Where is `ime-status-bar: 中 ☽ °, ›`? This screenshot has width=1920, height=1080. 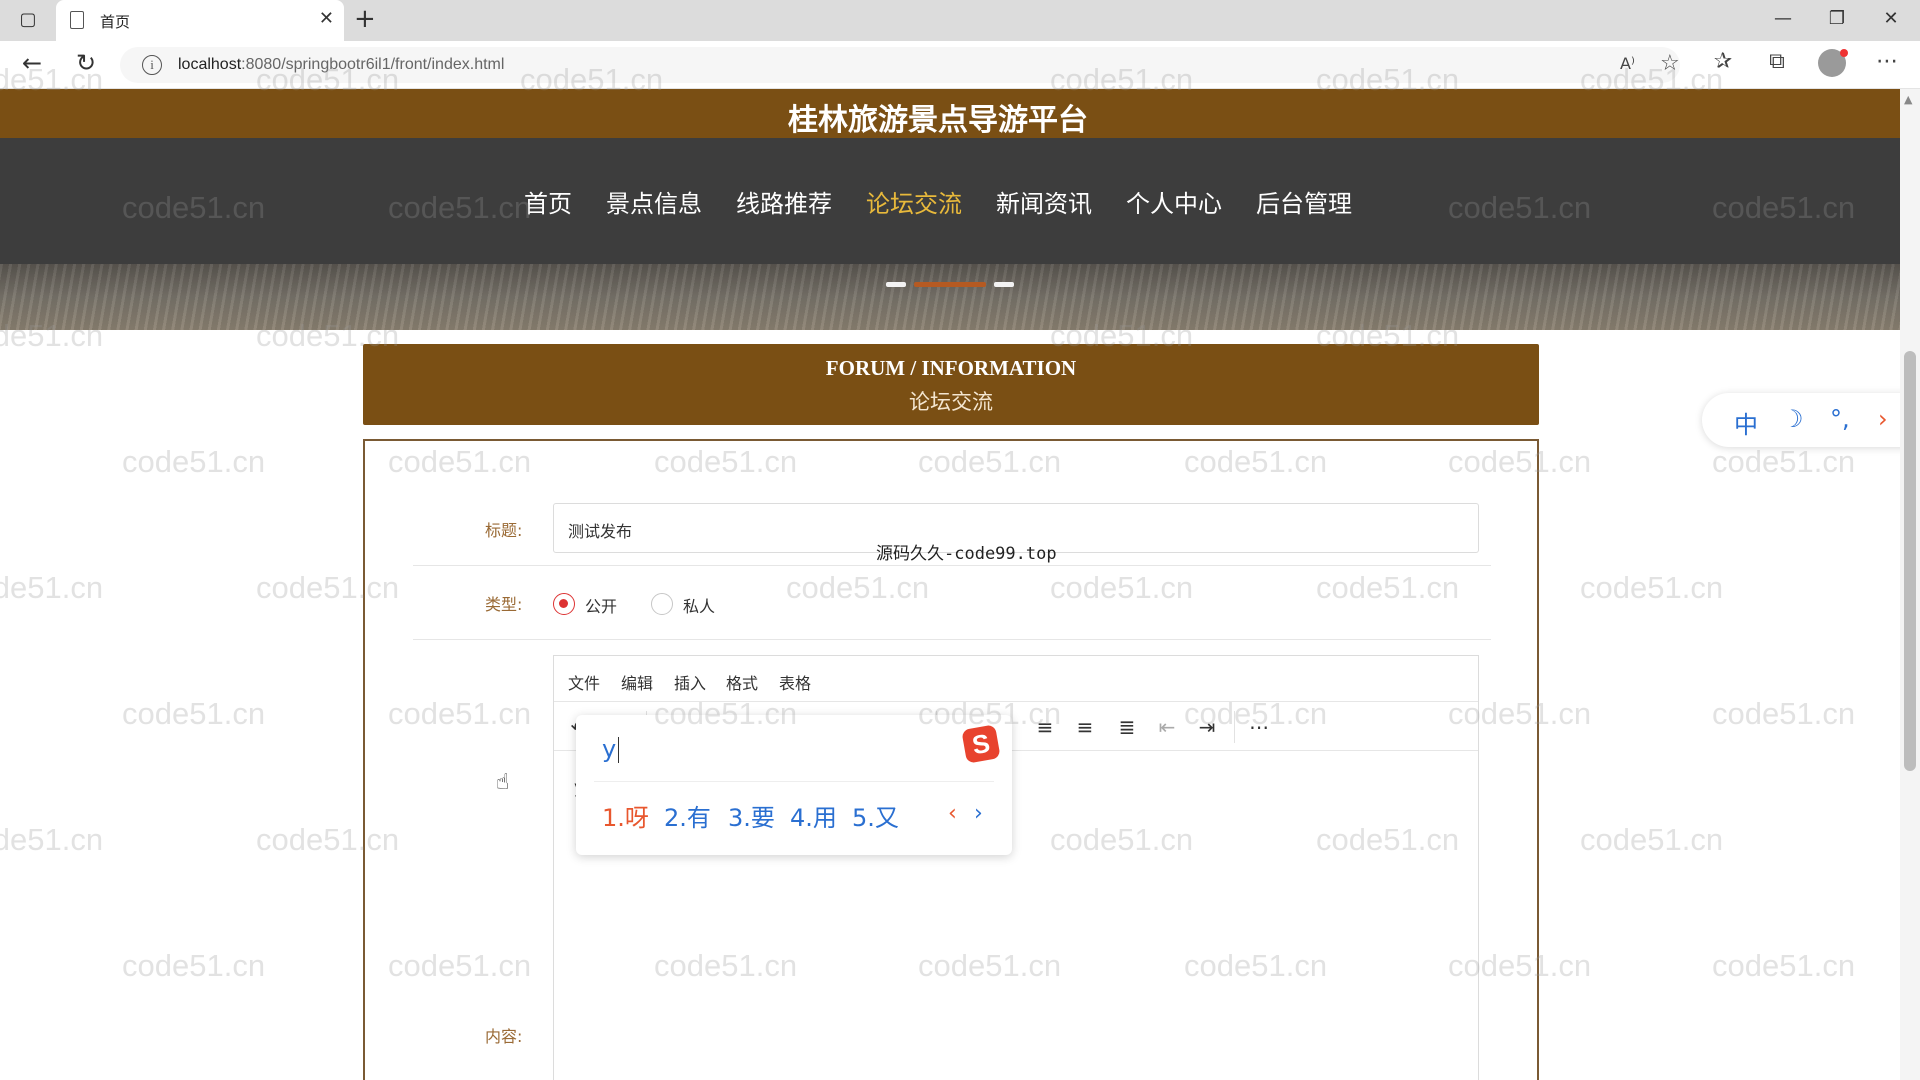
ime-status-bar: 中 ☽ °, › is located at coordinates (1809, 420).